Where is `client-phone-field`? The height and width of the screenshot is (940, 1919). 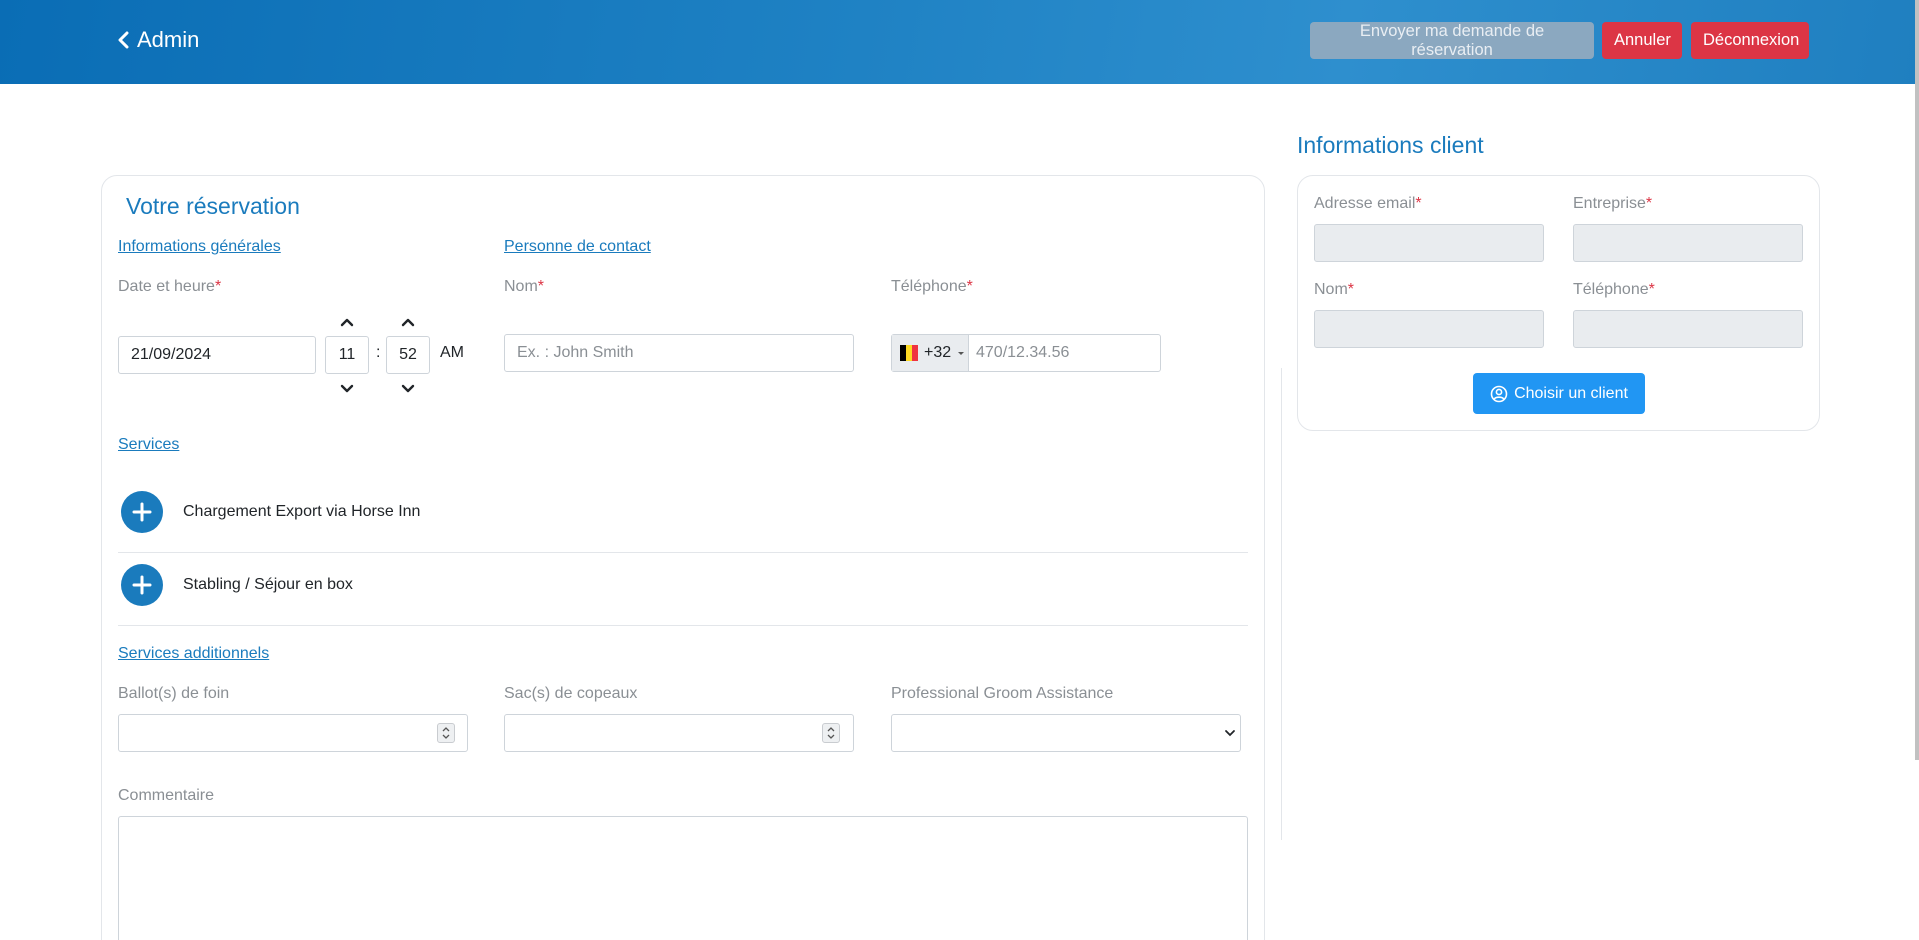 client-phone-field is located at coordinates (1688, 329).